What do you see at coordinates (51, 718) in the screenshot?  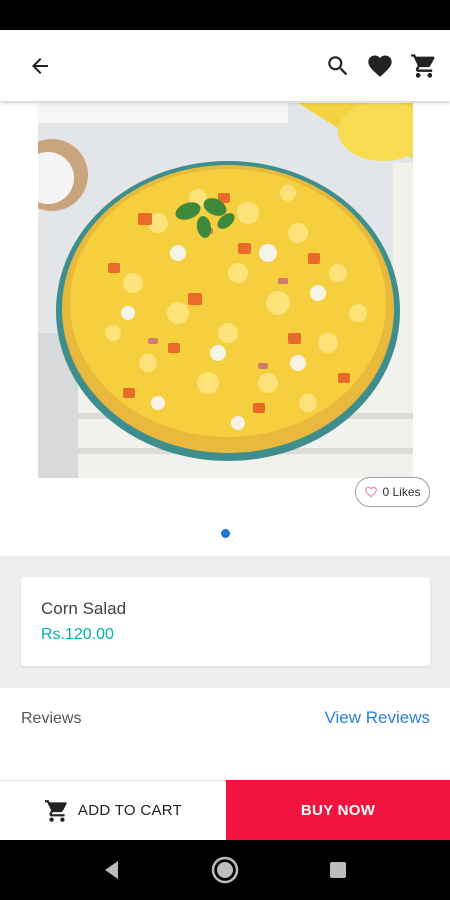 I see `reviews-label: Reviews` at bounding box center [51, 718].